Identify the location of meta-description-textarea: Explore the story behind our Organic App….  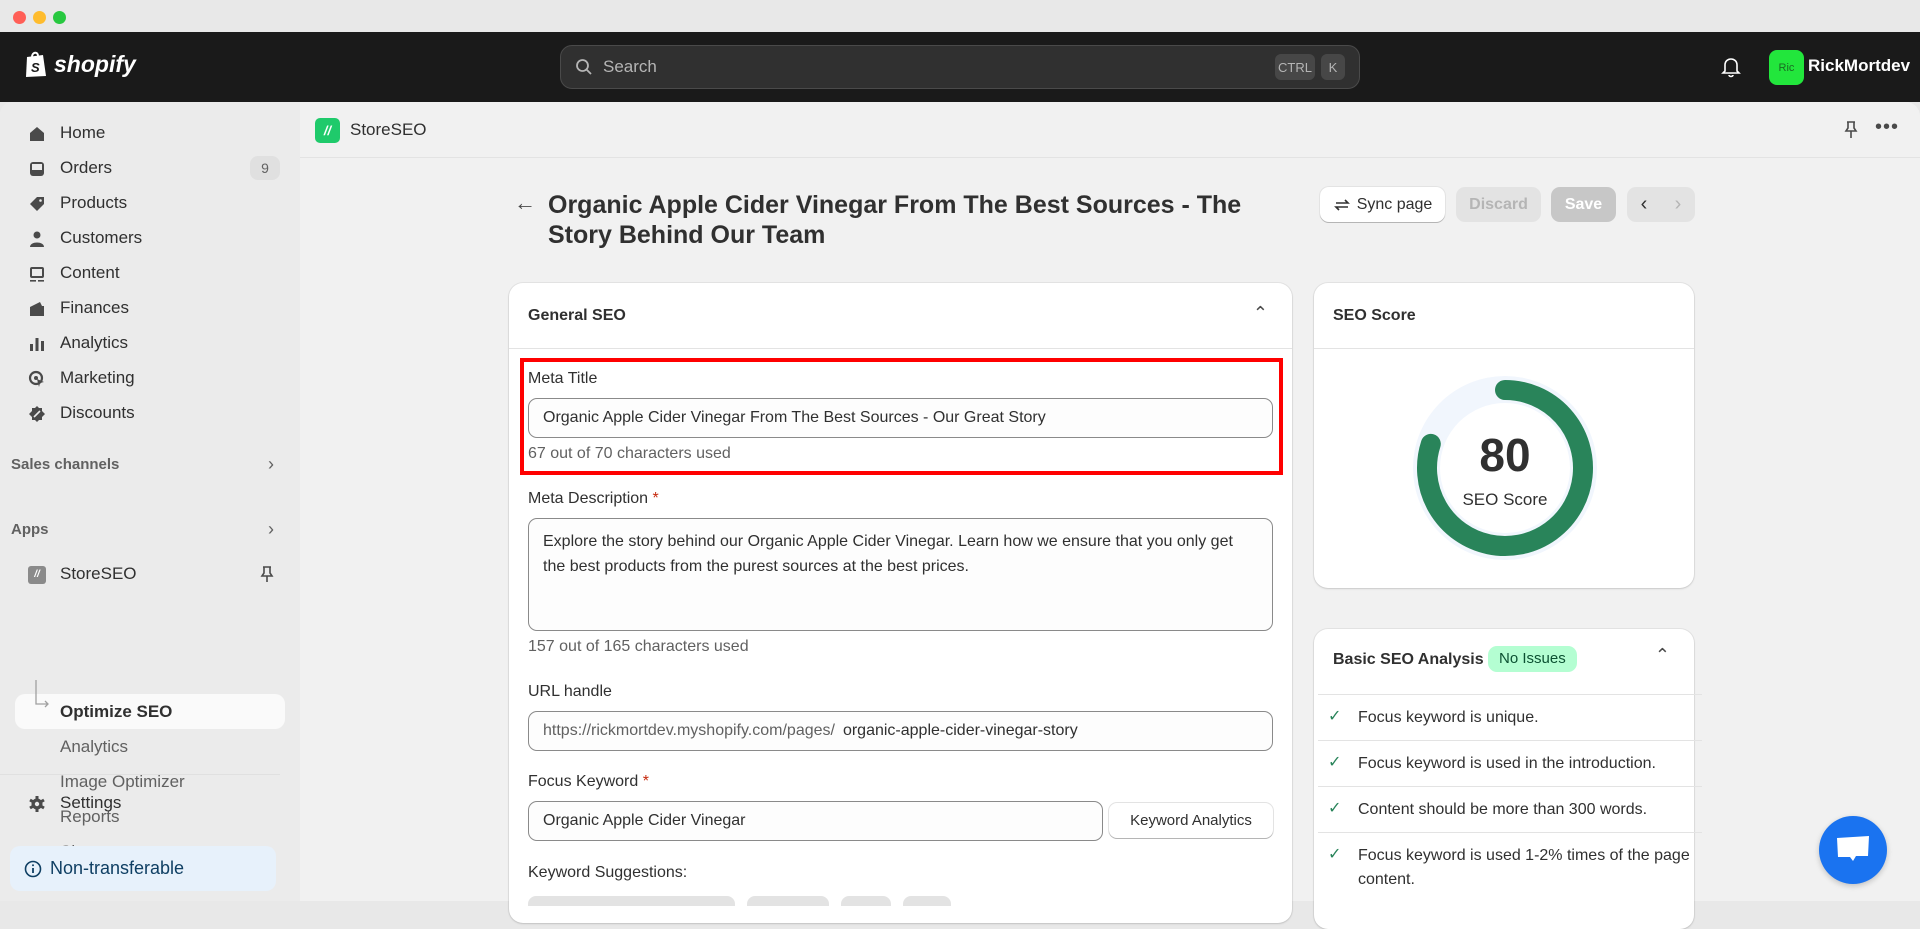
(900, 574).